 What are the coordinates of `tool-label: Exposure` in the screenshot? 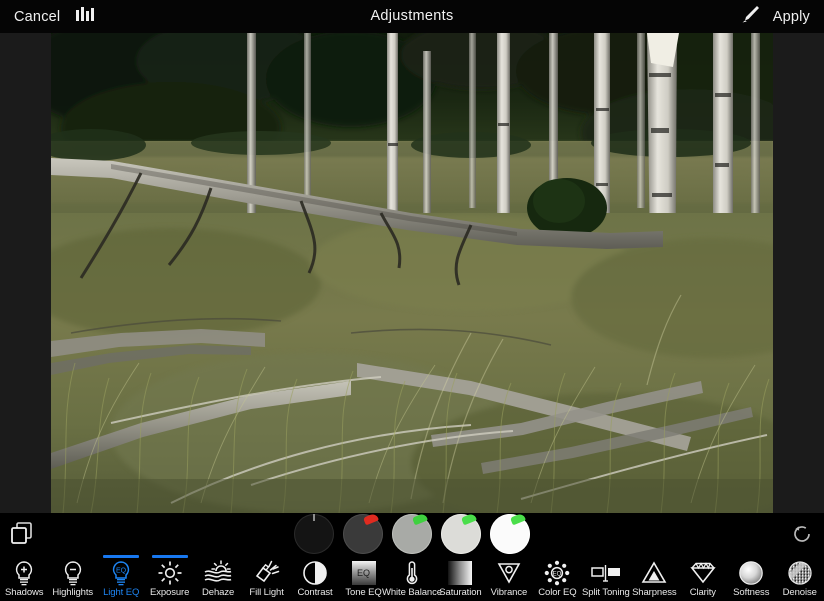 It's located at (169, 592).